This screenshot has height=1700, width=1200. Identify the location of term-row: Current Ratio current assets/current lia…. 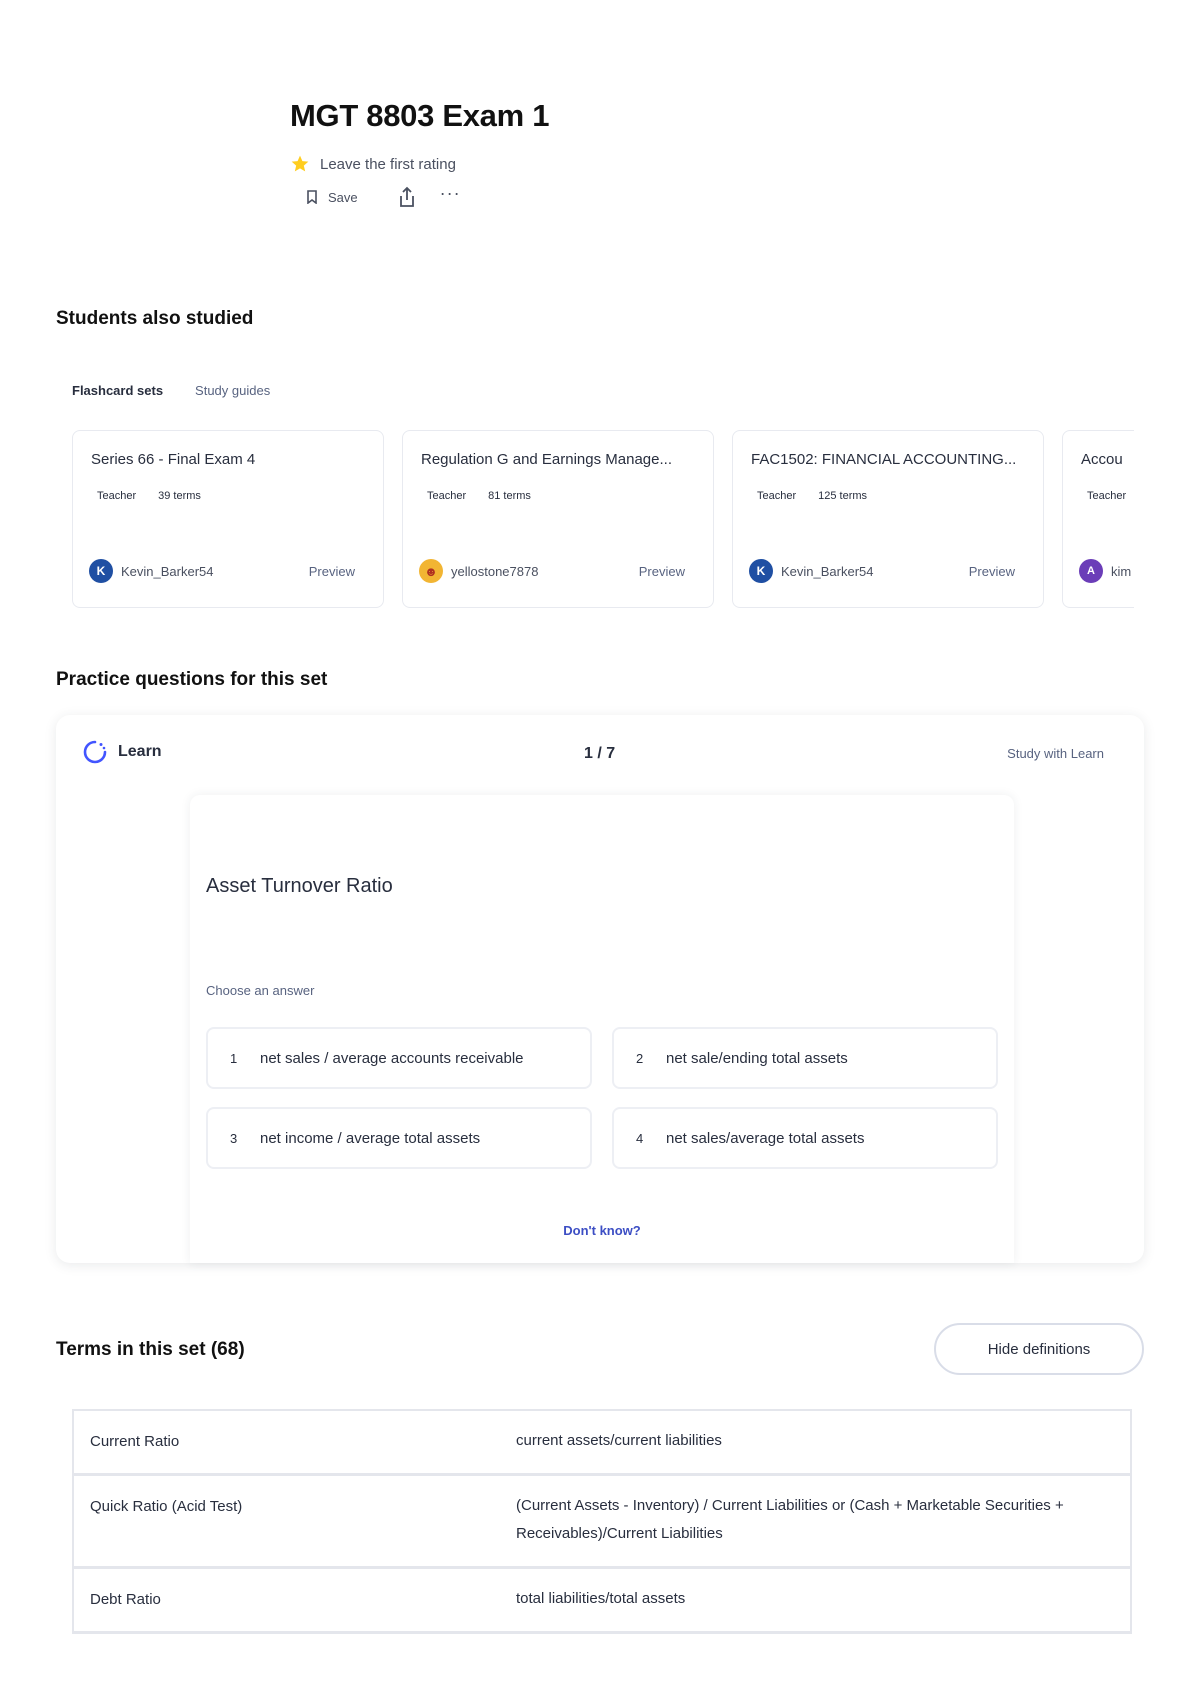
(602, 1443).